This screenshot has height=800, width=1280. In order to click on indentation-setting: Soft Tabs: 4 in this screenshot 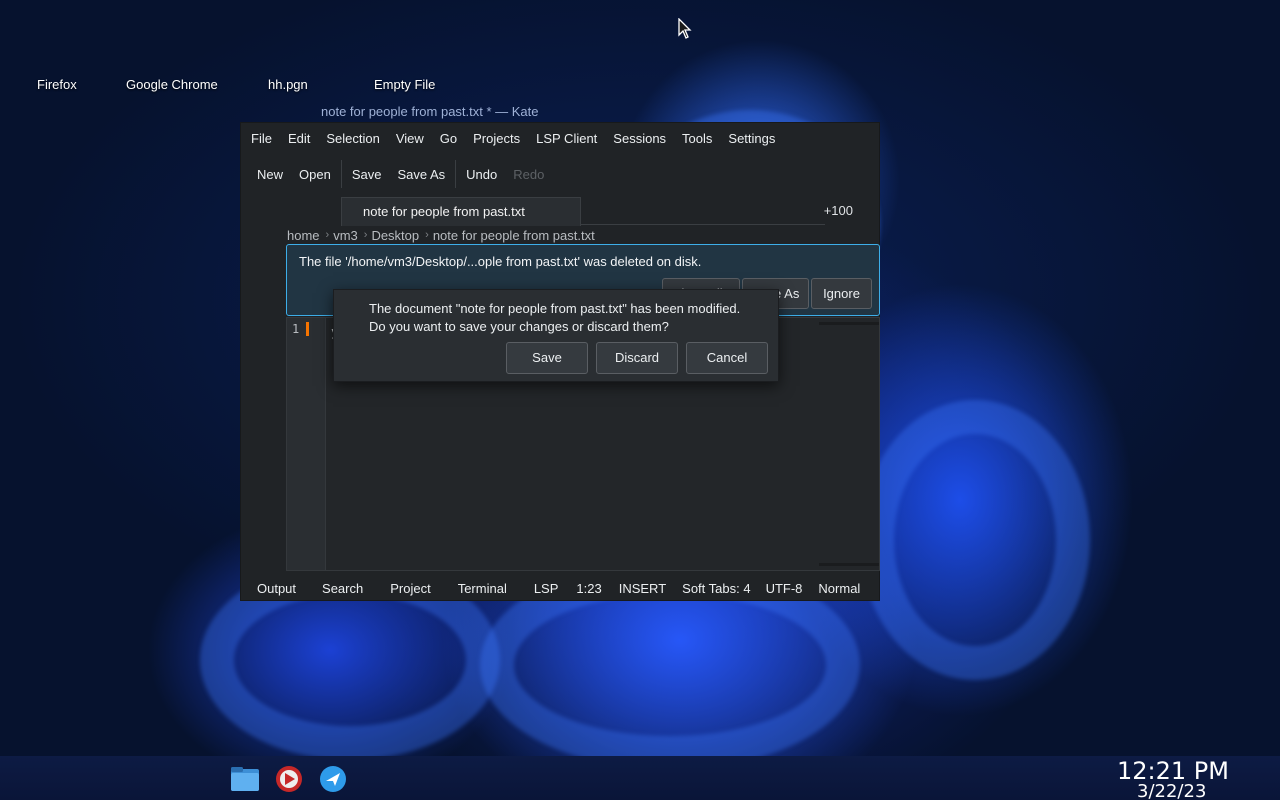, I will do `click(716, 588)`.